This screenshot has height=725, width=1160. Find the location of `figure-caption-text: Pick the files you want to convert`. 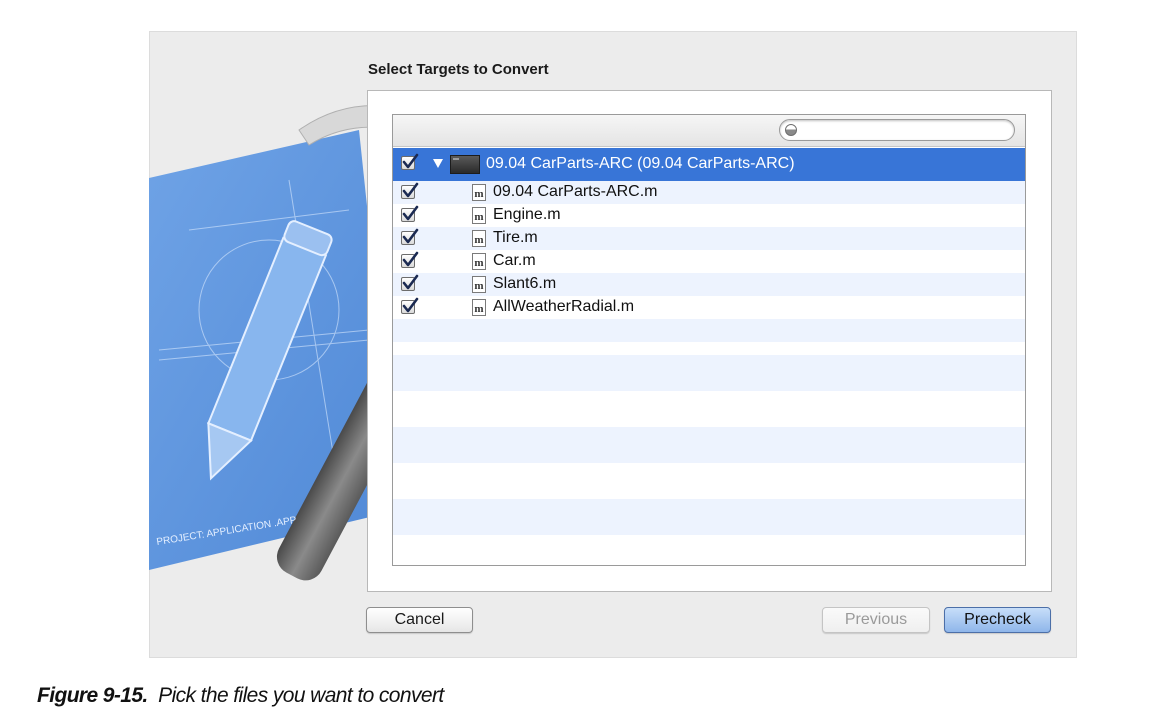

figure-caption-text: Pick the files you want to convert is located at coordinates (301, 695).